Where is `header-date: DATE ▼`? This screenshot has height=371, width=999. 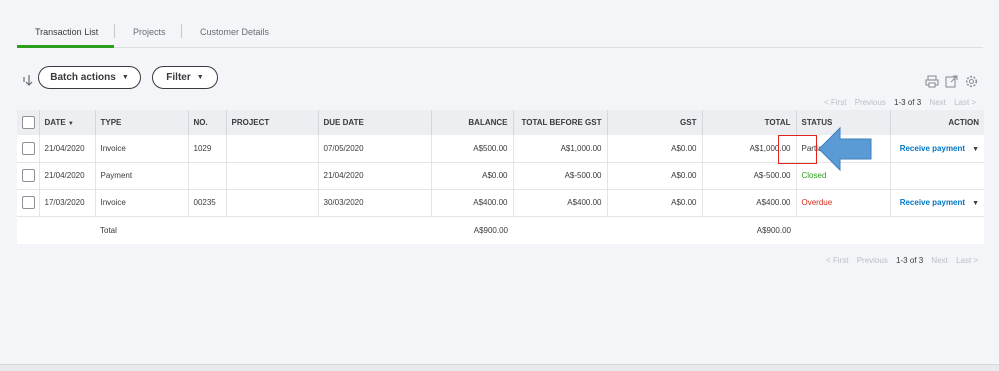 header-date: DATE ▼ is located at coordinates (67, 122).